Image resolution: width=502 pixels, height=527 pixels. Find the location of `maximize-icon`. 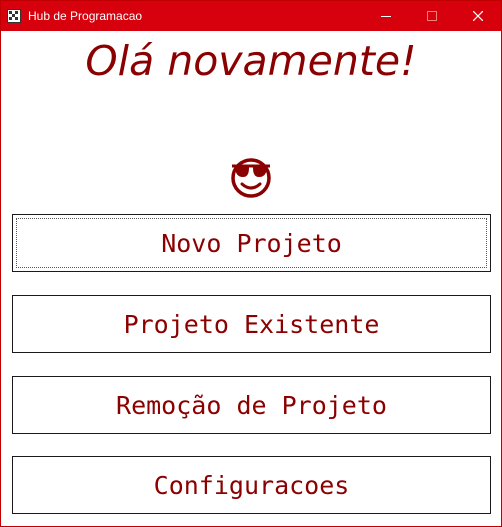

maximize-icon is located at coordinates (432, 16).